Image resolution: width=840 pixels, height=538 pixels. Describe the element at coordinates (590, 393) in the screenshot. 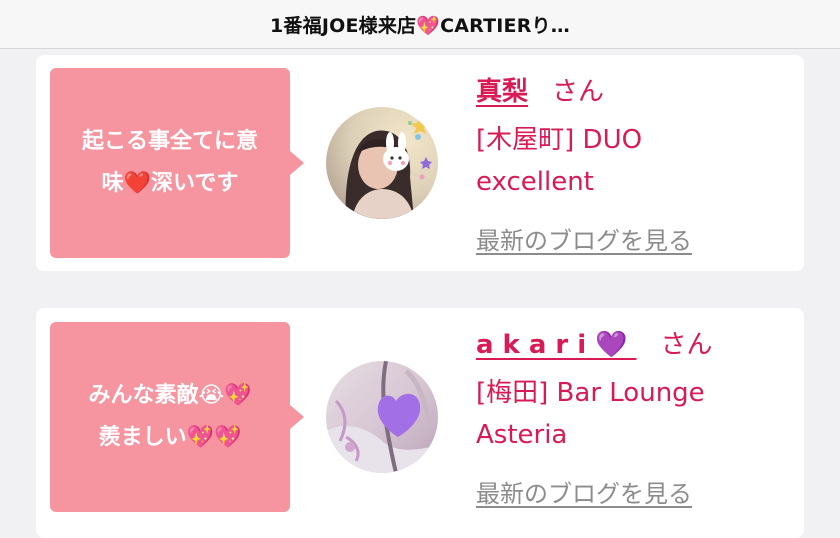

I see `shop-line: [梅田] Bar Lounge` at that location.